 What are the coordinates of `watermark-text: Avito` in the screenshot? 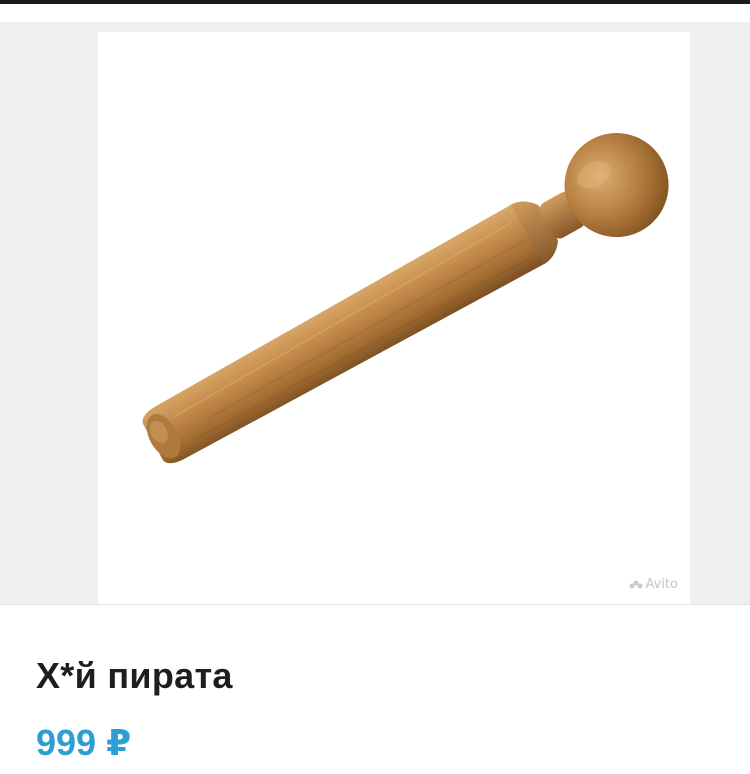 It's located at (662, 584).